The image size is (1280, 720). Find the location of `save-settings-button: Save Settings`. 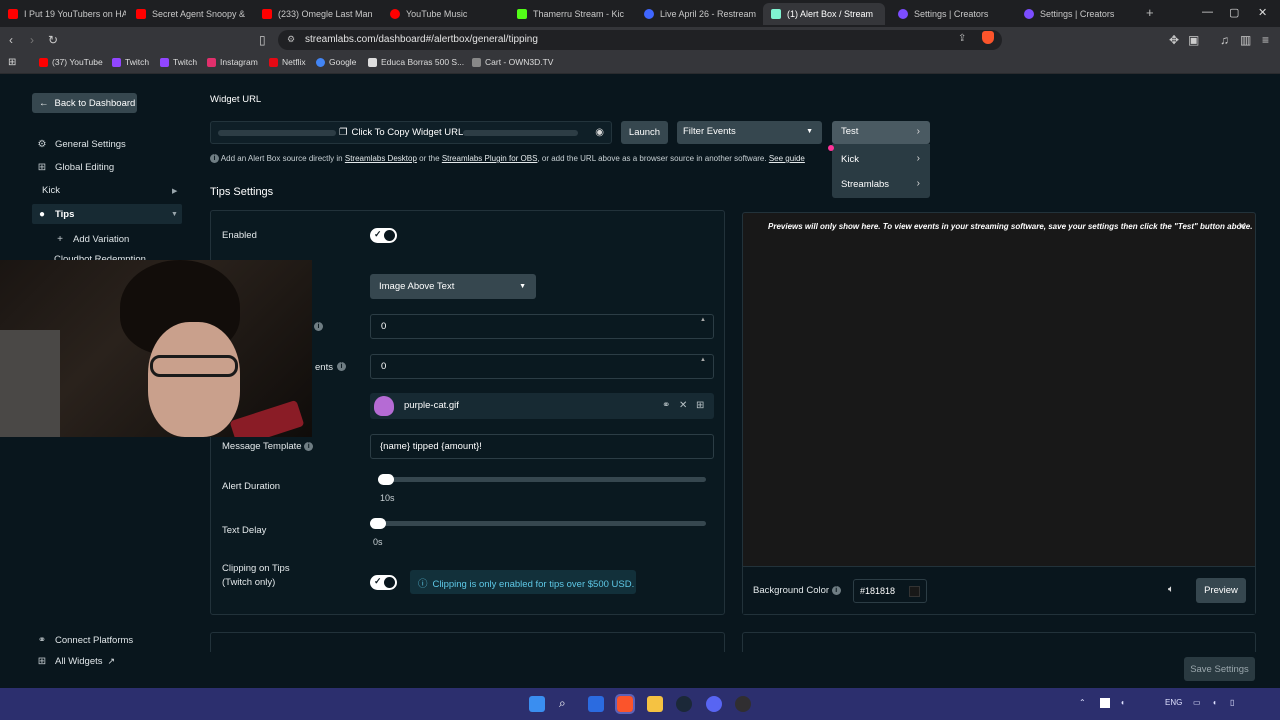

save-settings-button: Save Settings is located at coordinates (1219, 669).